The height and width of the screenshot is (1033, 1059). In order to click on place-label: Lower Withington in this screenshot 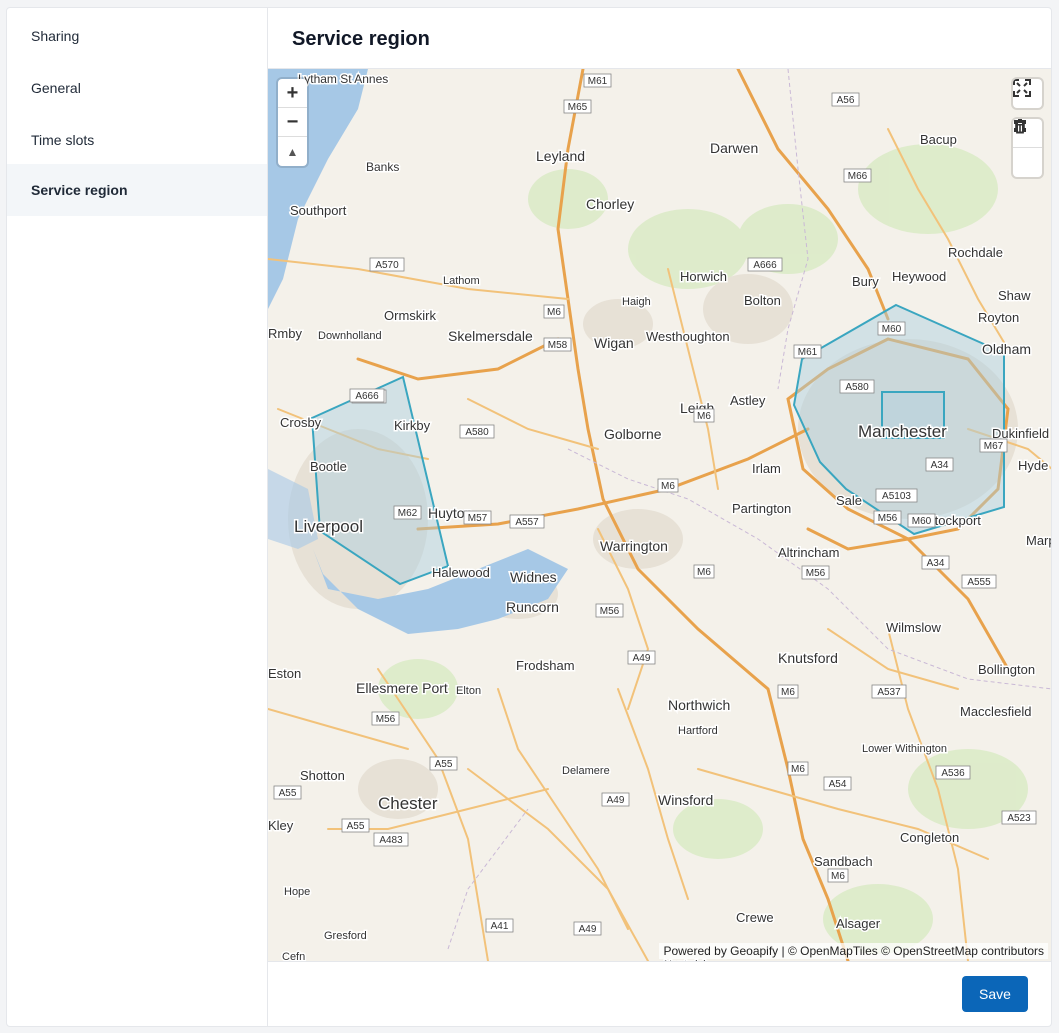, I will do `click(904, 749)`.